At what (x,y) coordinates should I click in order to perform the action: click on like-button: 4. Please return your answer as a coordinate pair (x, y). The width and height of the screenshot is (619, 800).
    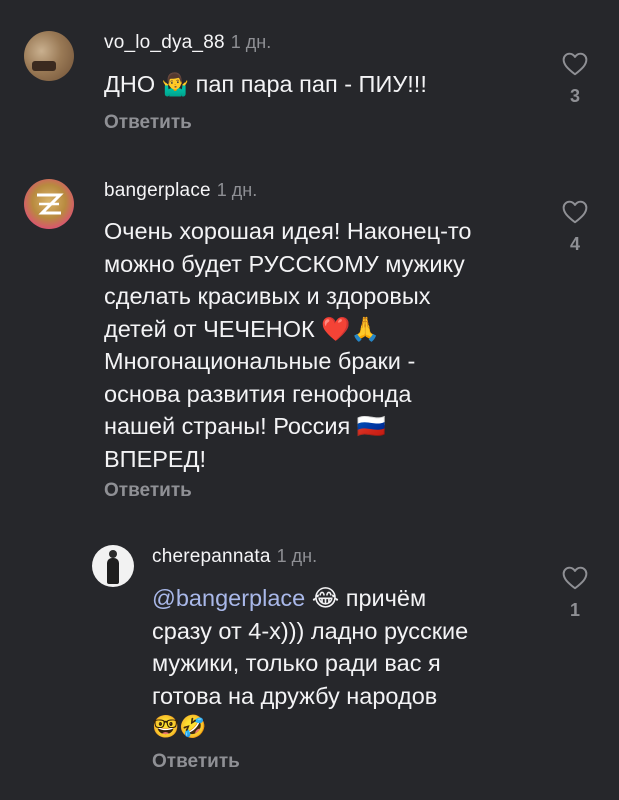
    Looking at the image, I should click on (575, 227).